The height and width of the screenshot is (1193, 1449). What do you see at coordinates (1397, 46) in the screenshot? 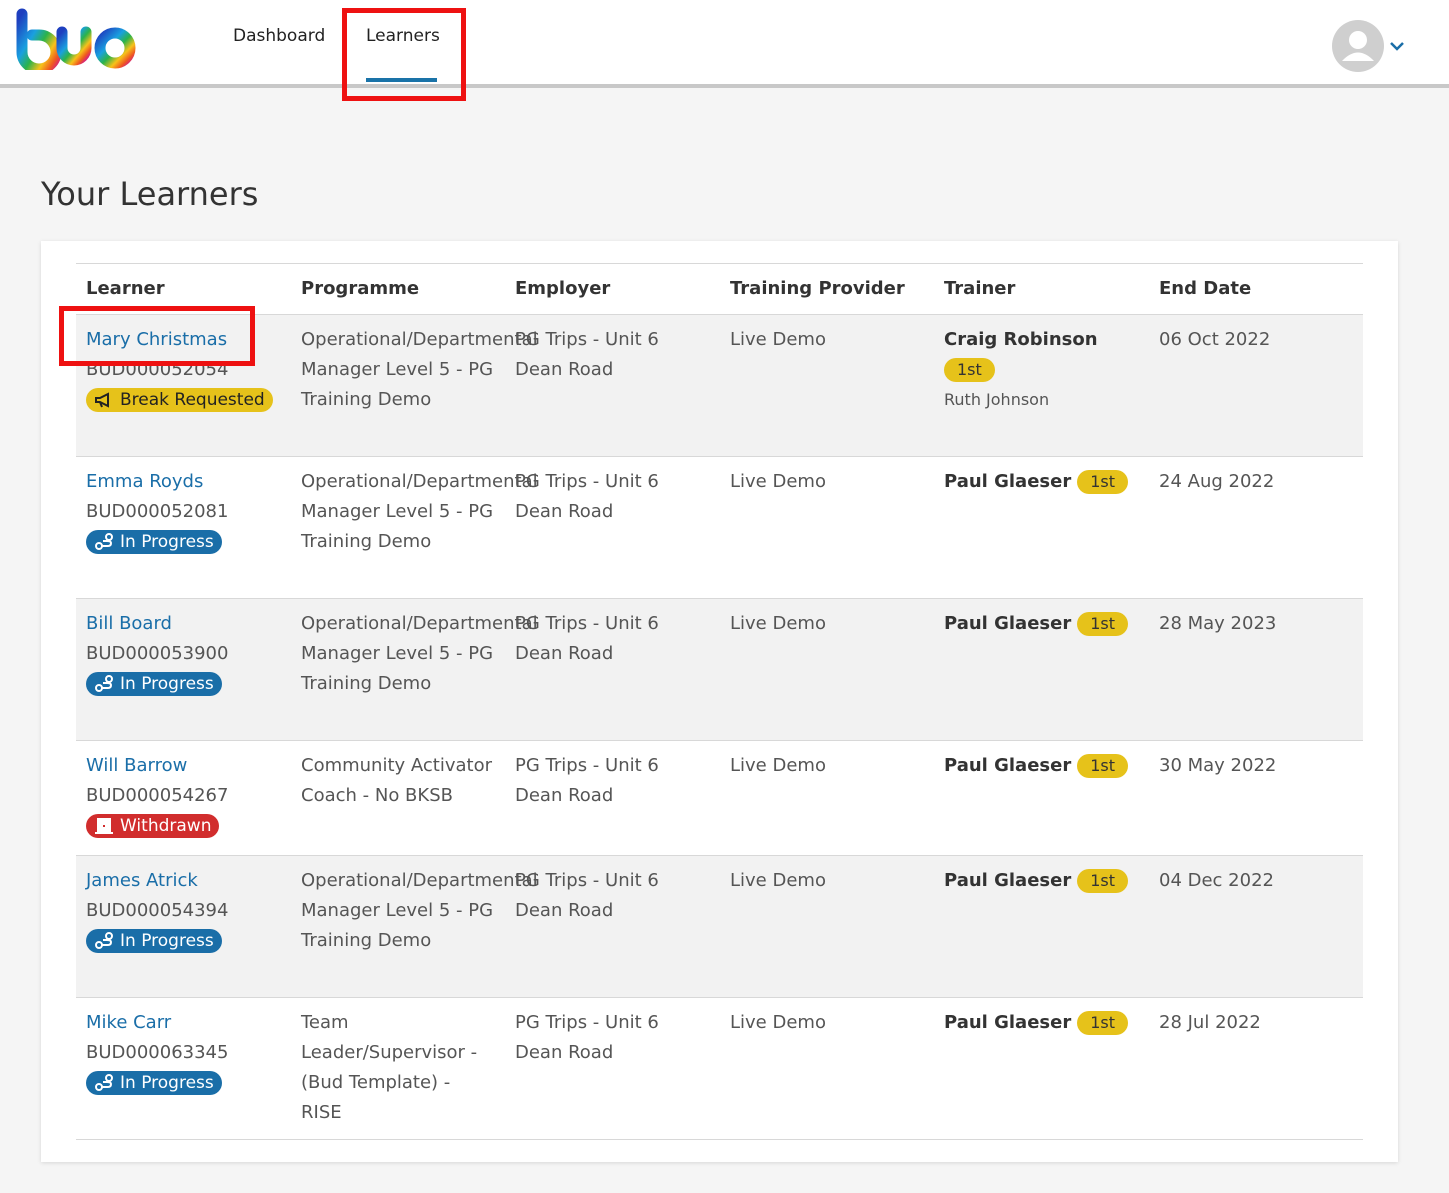
I see `chevron-down-icon` at bounding box center [1397, 46].